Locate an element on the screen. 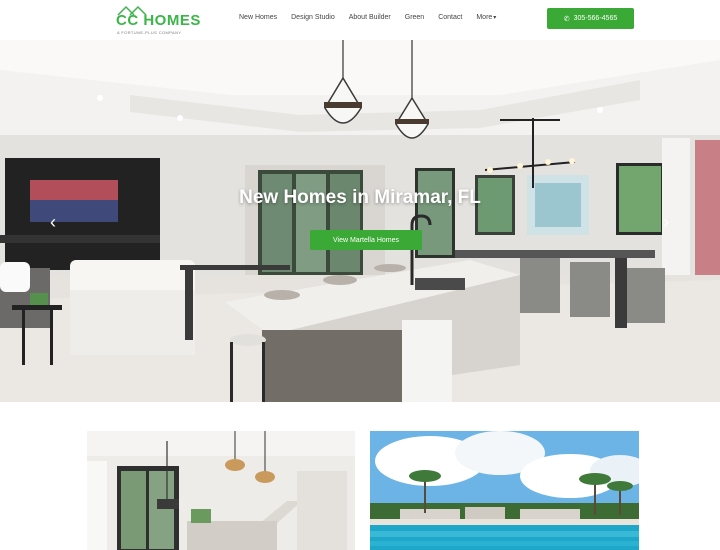 The image size is (720, 550). nav-new-homes: New Homes is located at coordinates (258, 17).